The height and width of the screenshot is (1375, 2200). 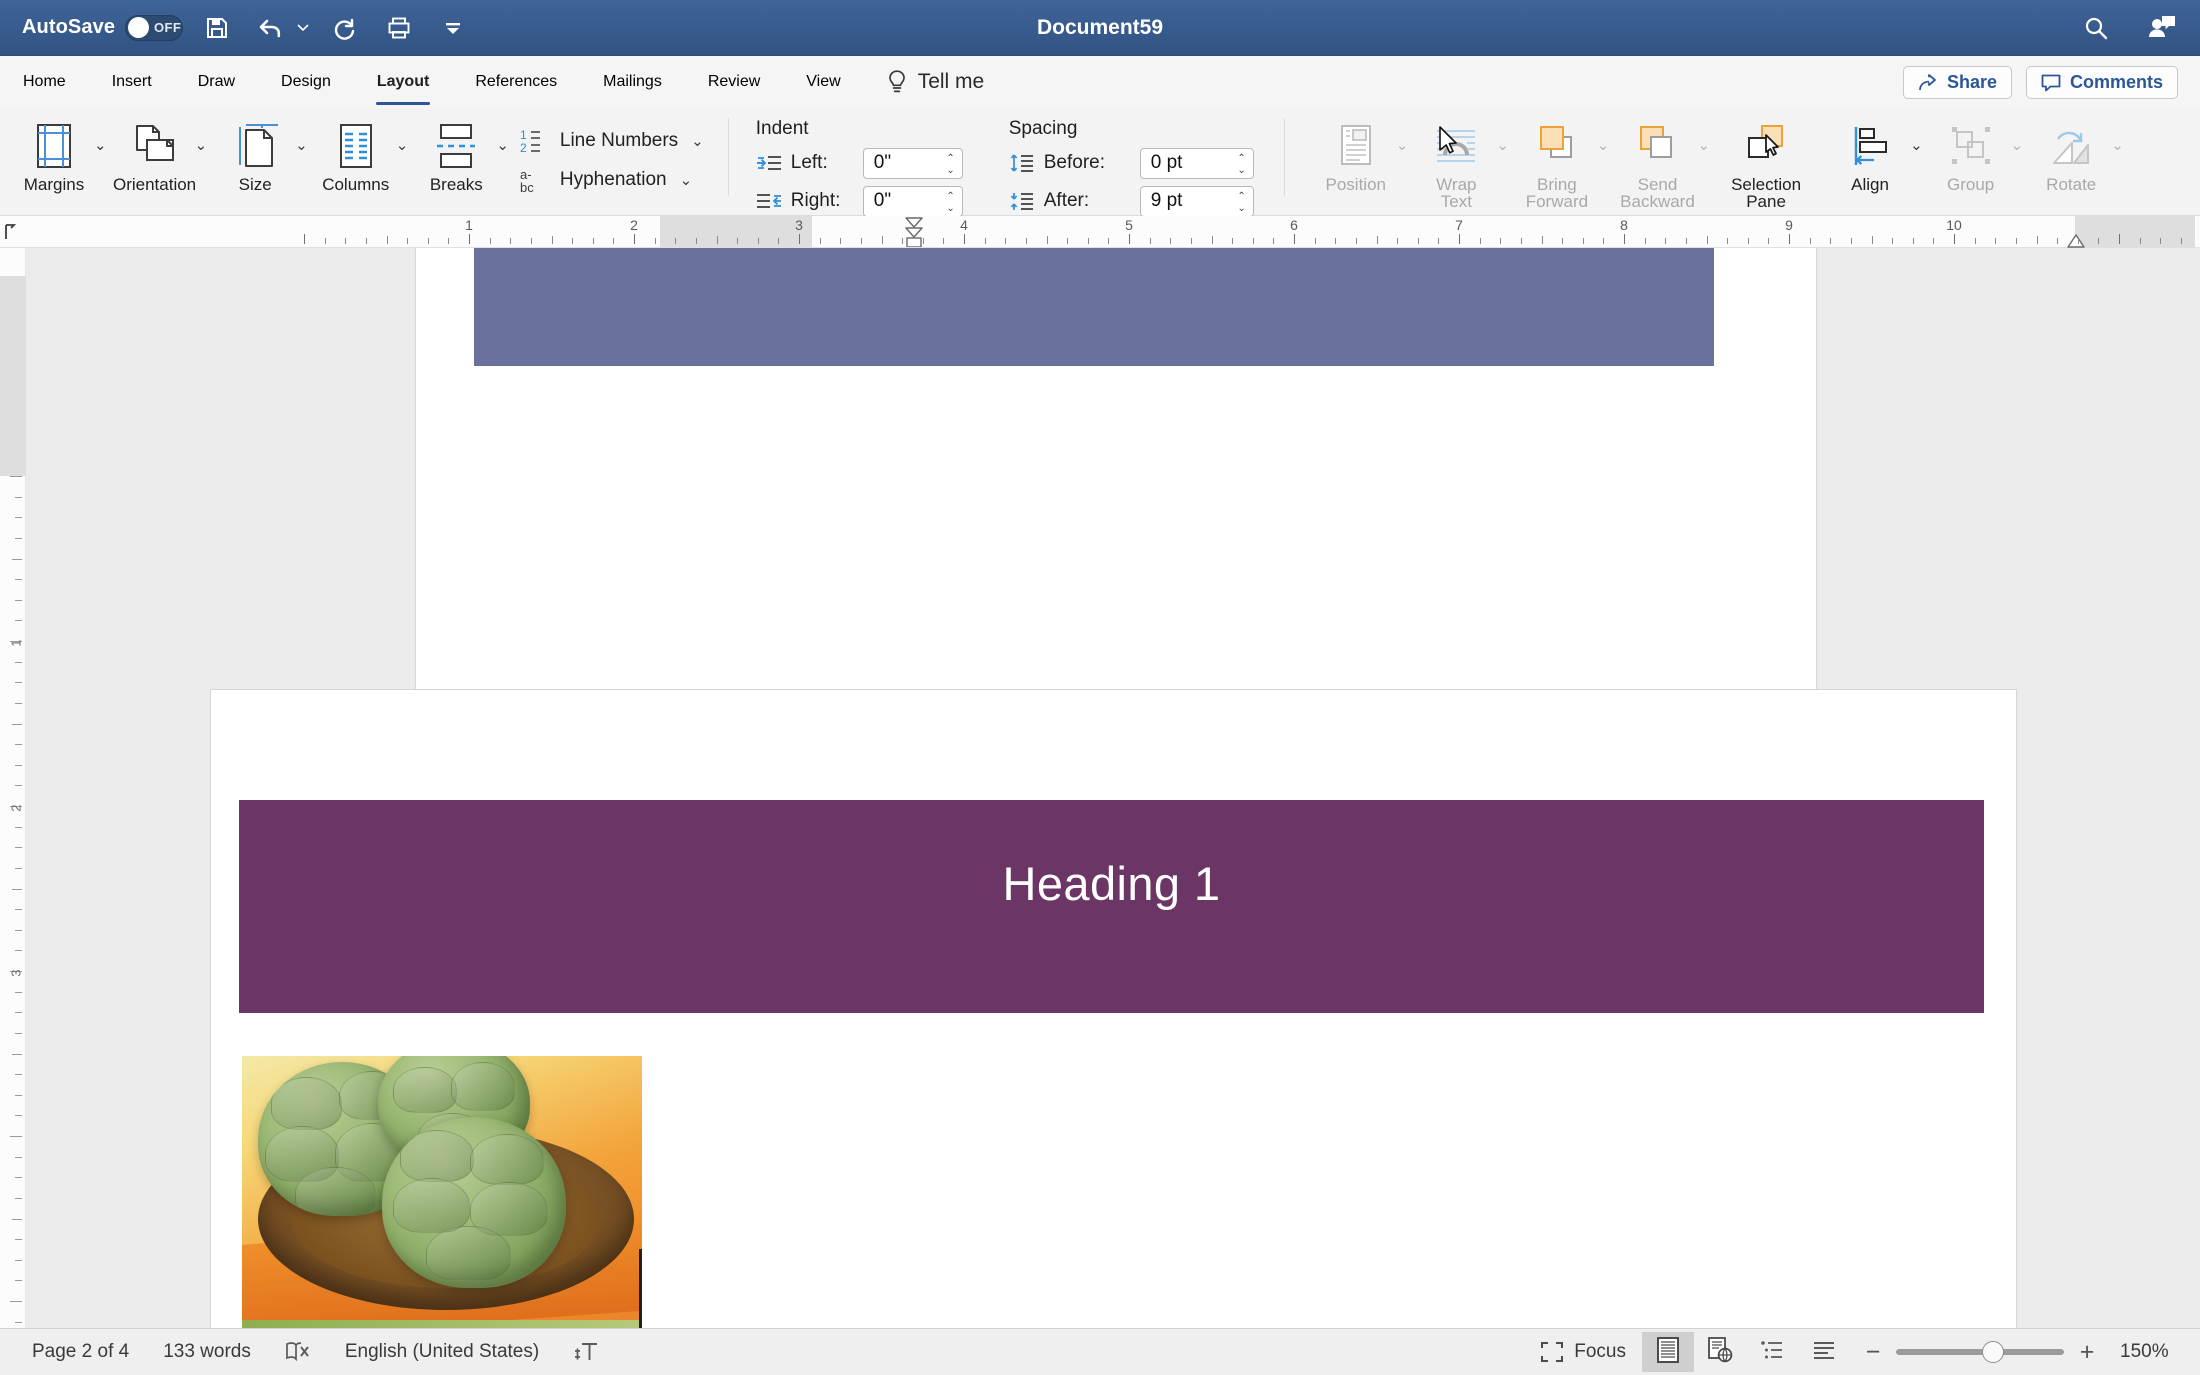 What do you see at coordinates (1766, 160) in the screenshot?
I see `selection-pane-button: Selection Pane` at bounding box center [1766, 160].